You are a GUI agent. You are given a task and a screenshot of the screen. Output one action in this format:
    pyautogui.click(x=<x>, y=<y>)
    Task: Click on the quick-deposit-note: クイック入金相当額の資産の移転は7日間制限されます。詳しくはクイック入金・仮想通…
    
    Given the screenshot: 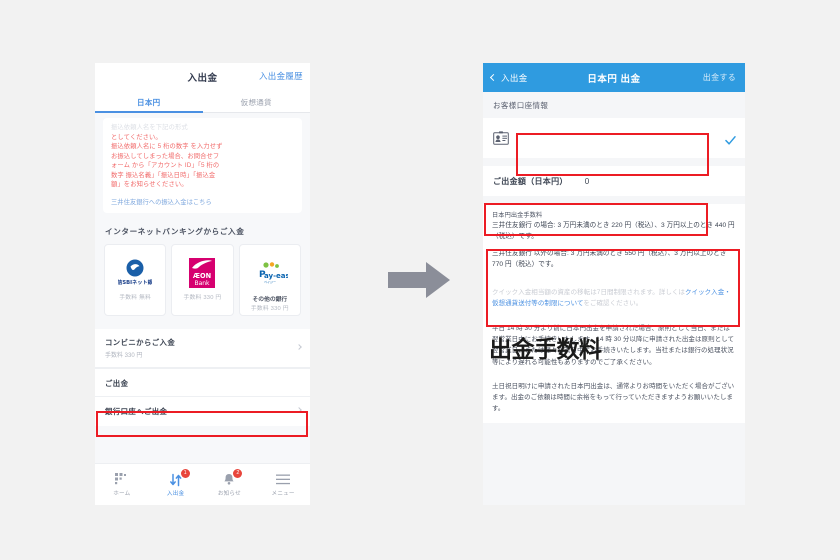 What is the action you would take?
    pyautogui.click(x=614, y=298)
    